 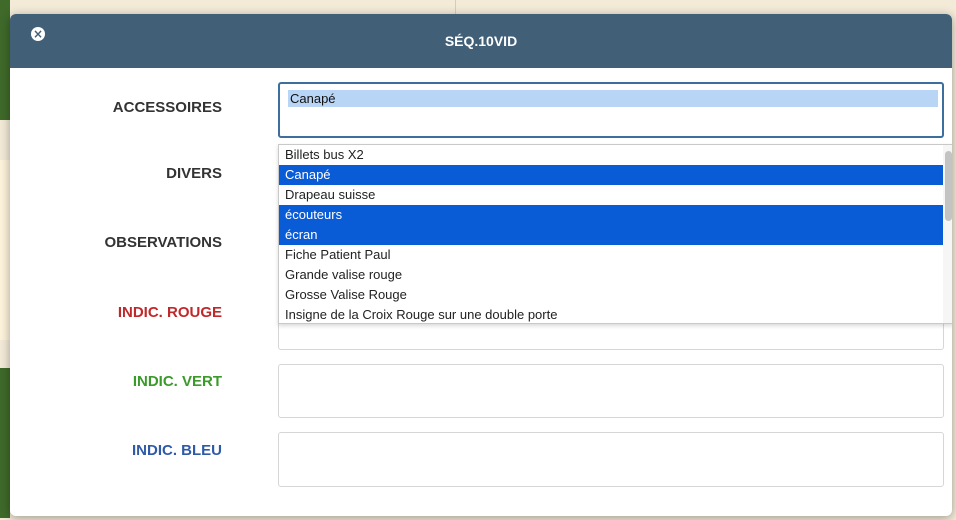 I want to click on dialog-header: × SÉQ.10VID, so click(x=481, y=41).